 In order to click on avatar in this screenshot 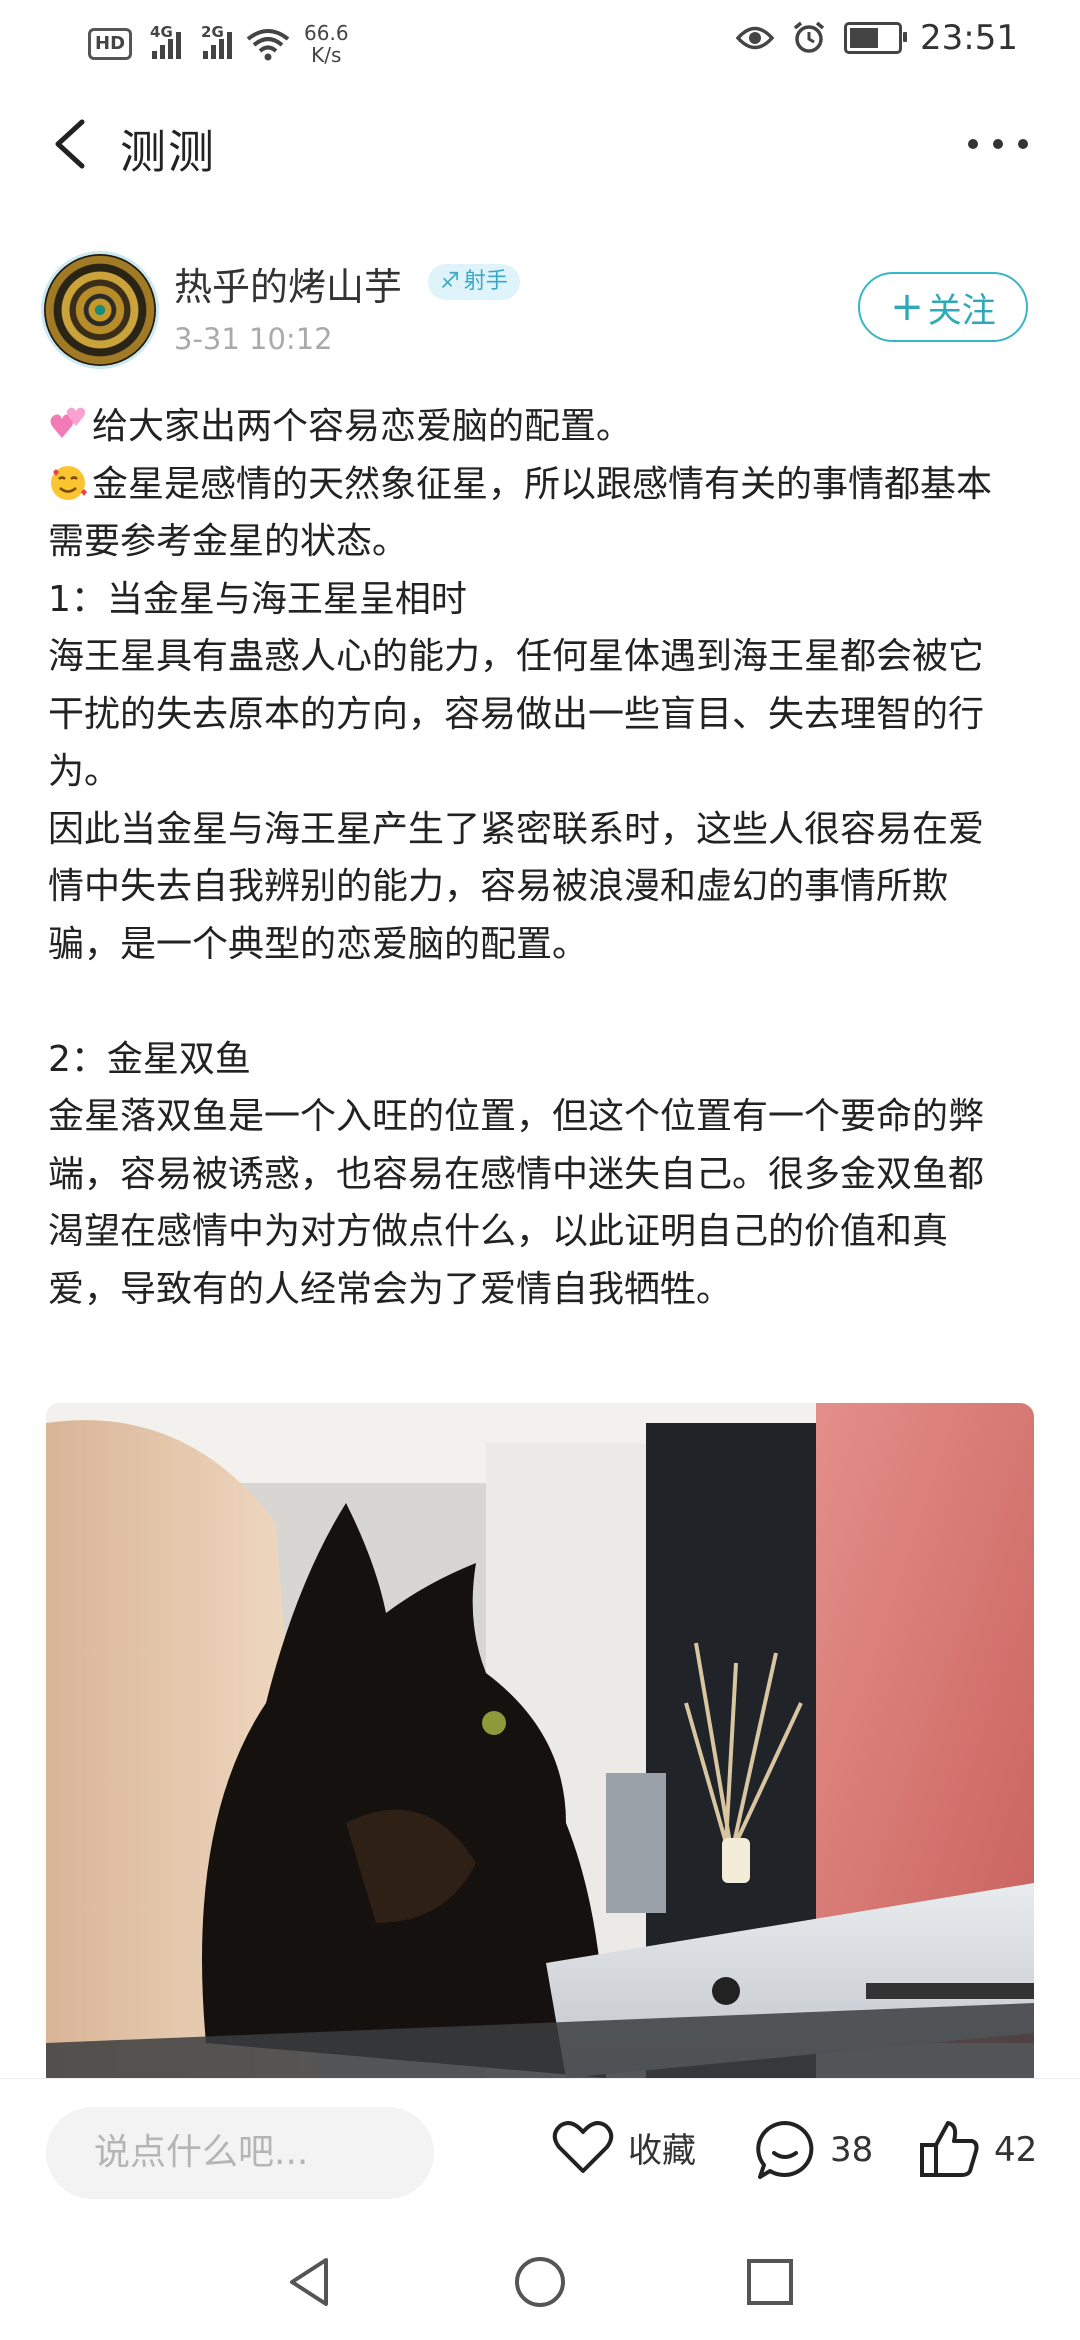, I will do `click(100, 310)`.